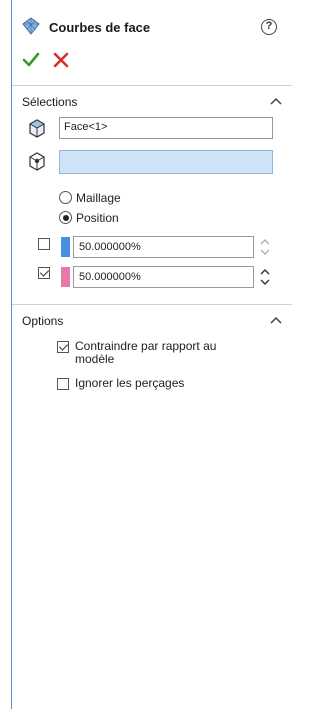 The width and height of the screenshot is (320, 709). Describe the element at coordinates (44, 244) in the screenshot. I see `direction1-checkbox` at that location.